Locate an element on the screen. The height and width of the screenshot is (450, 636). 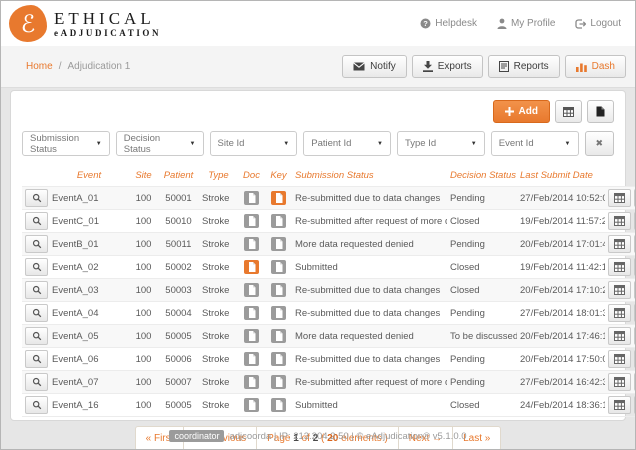
file-icon is located at coordinates (600, 111).